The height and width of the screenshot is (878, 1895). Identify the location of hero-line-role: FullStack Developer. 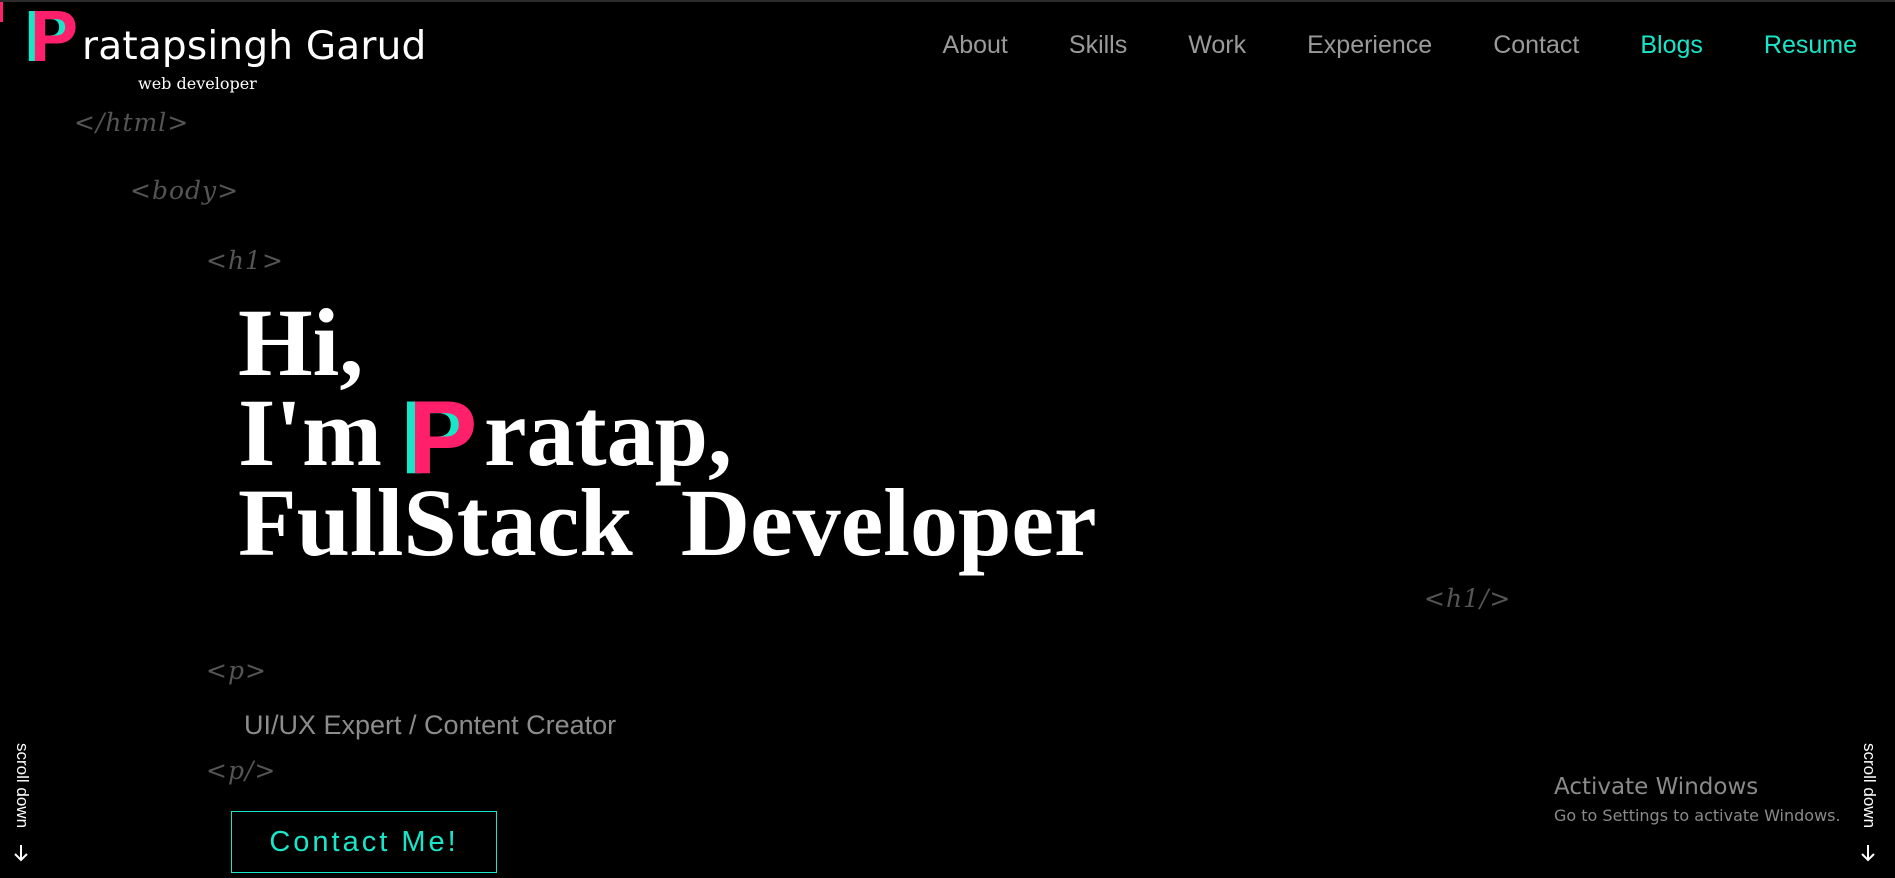
(667, 522).